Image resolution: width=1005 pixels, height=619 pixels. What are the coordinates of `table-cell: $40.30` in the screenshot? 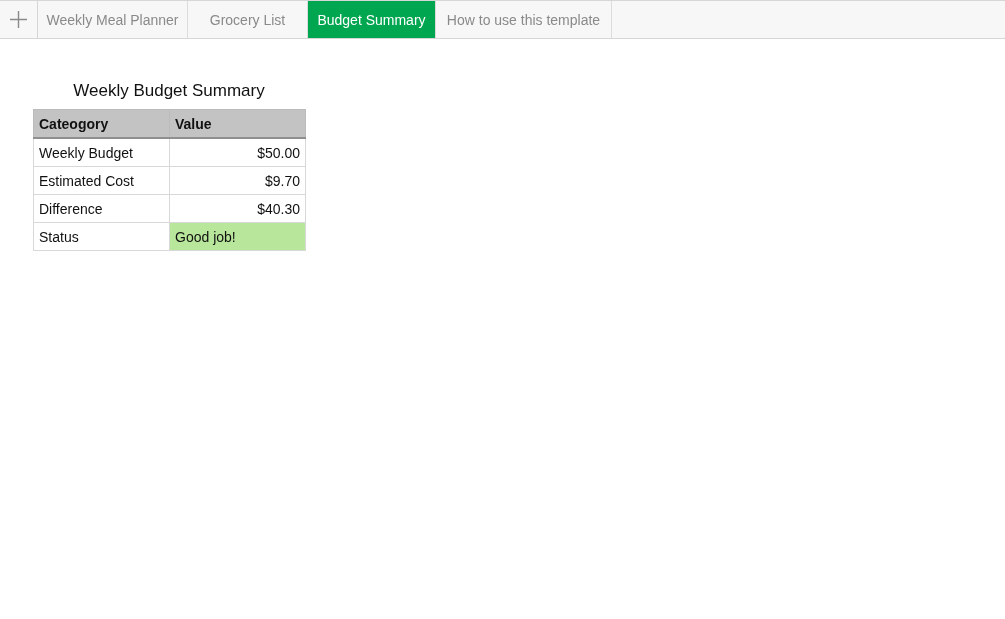 It's located at (237, 208).